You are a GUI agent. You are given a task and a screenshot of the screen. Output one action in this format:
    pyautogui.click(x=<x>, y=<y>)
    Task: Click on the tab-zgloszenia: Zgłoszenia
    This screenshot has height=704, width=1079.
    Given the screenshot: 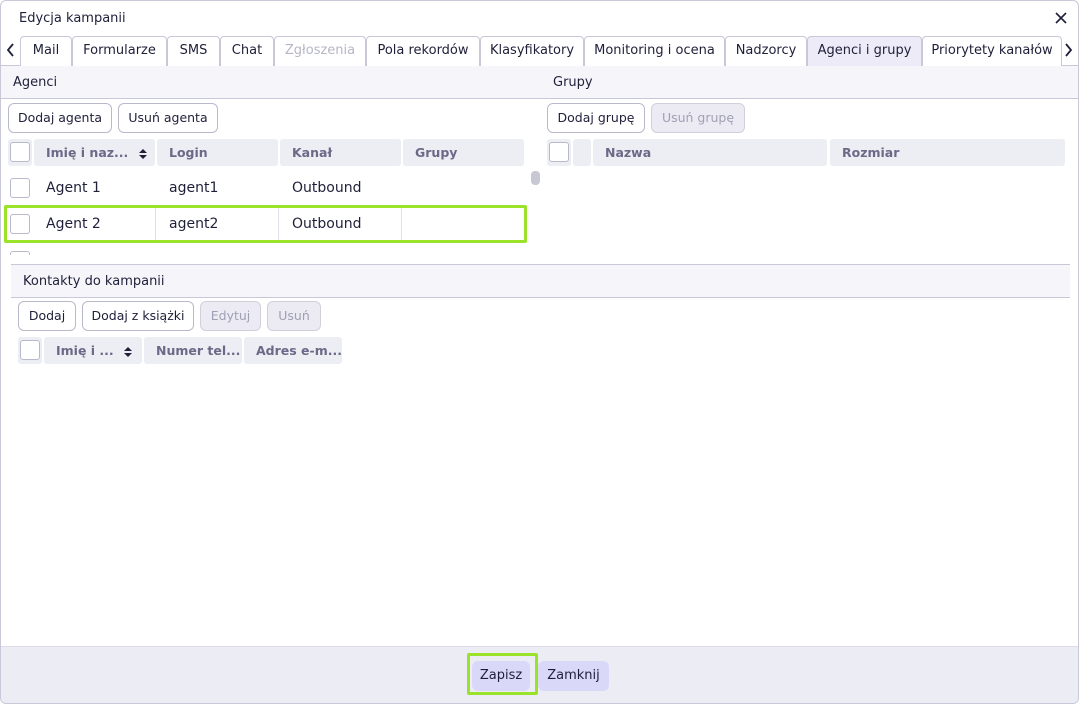 What is the action you would take?
    pyautogui.click(x=320, y=51)
    